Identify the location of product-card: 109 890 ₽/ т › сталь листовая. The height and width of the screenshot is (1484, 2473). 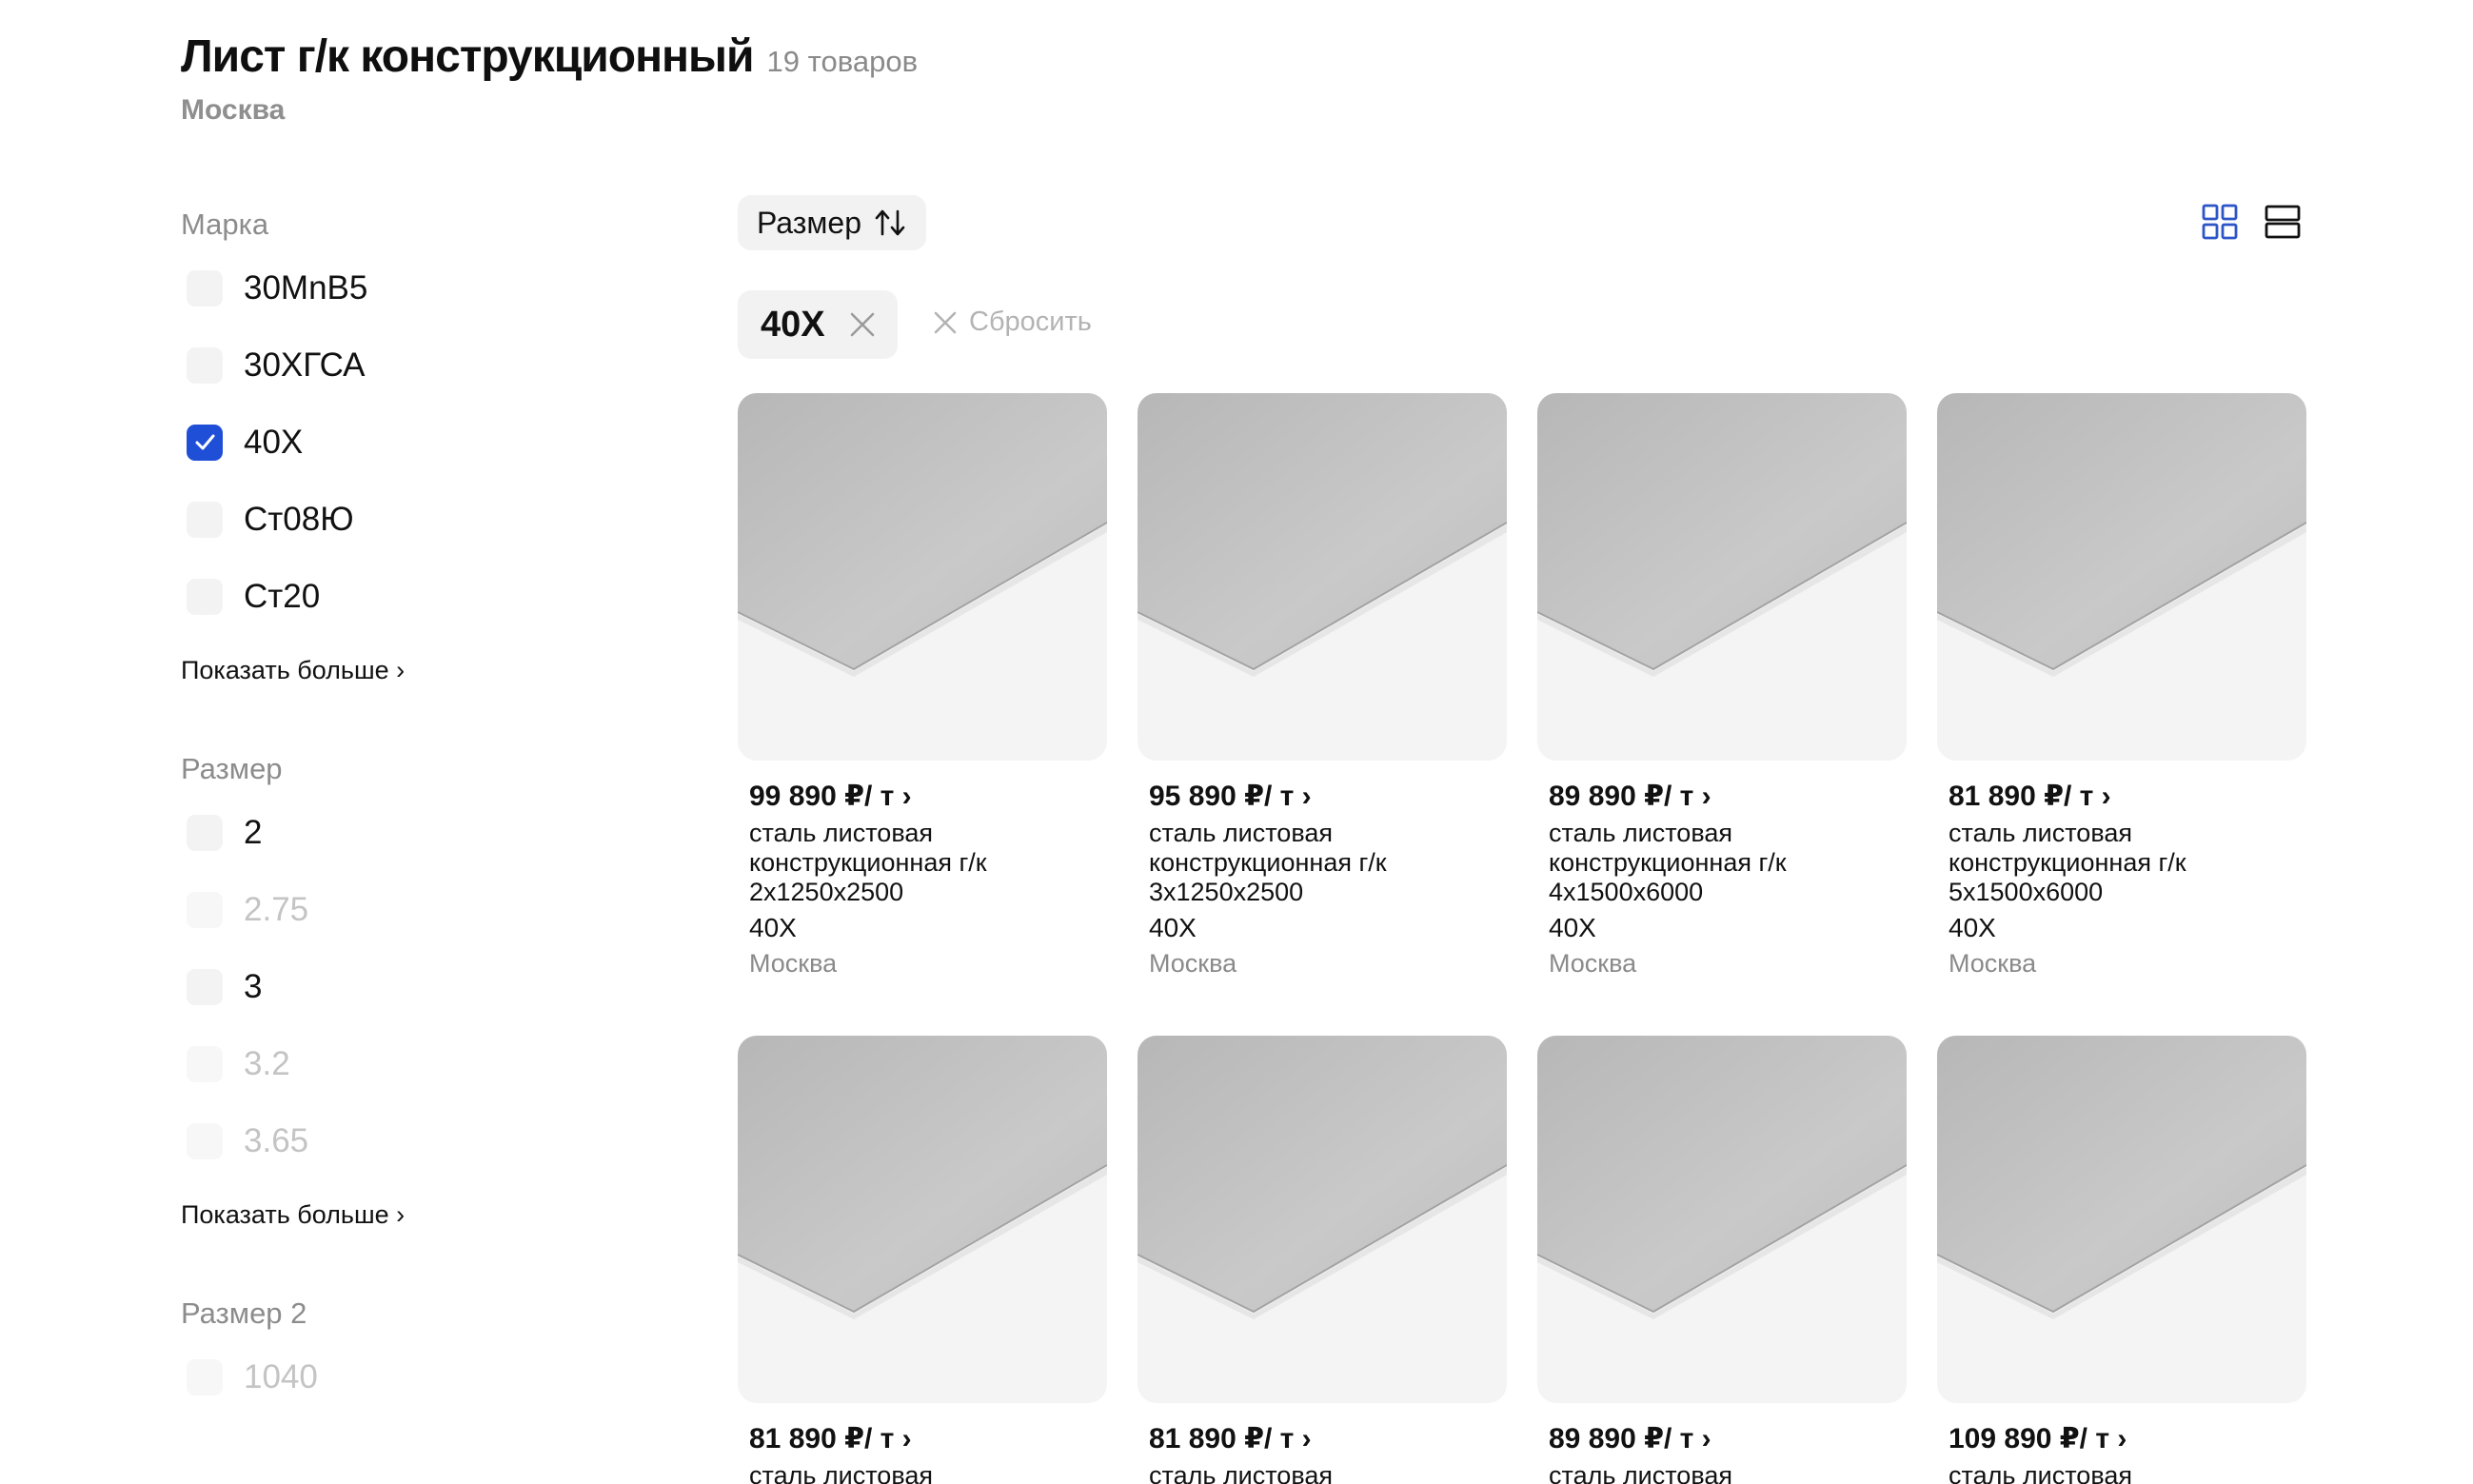
(2121, 1260).